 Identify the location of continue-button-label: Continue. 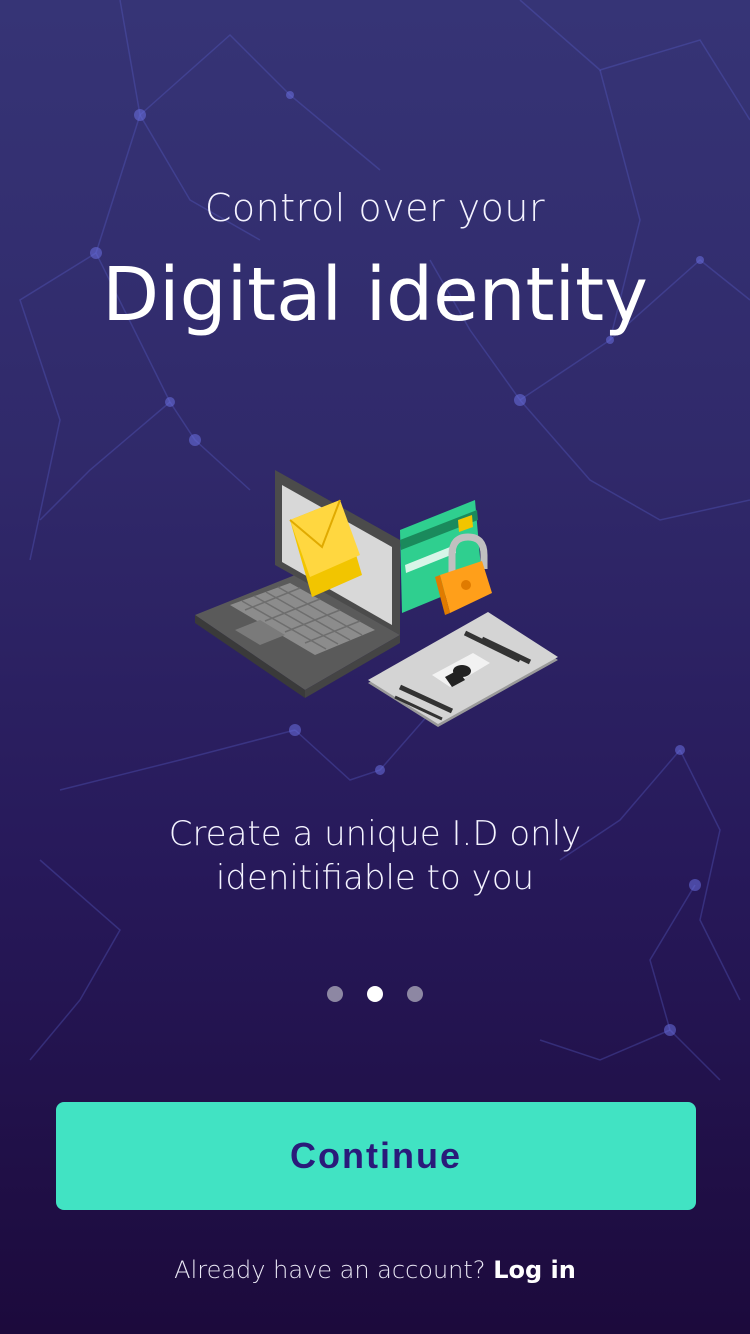
(376, 1155).